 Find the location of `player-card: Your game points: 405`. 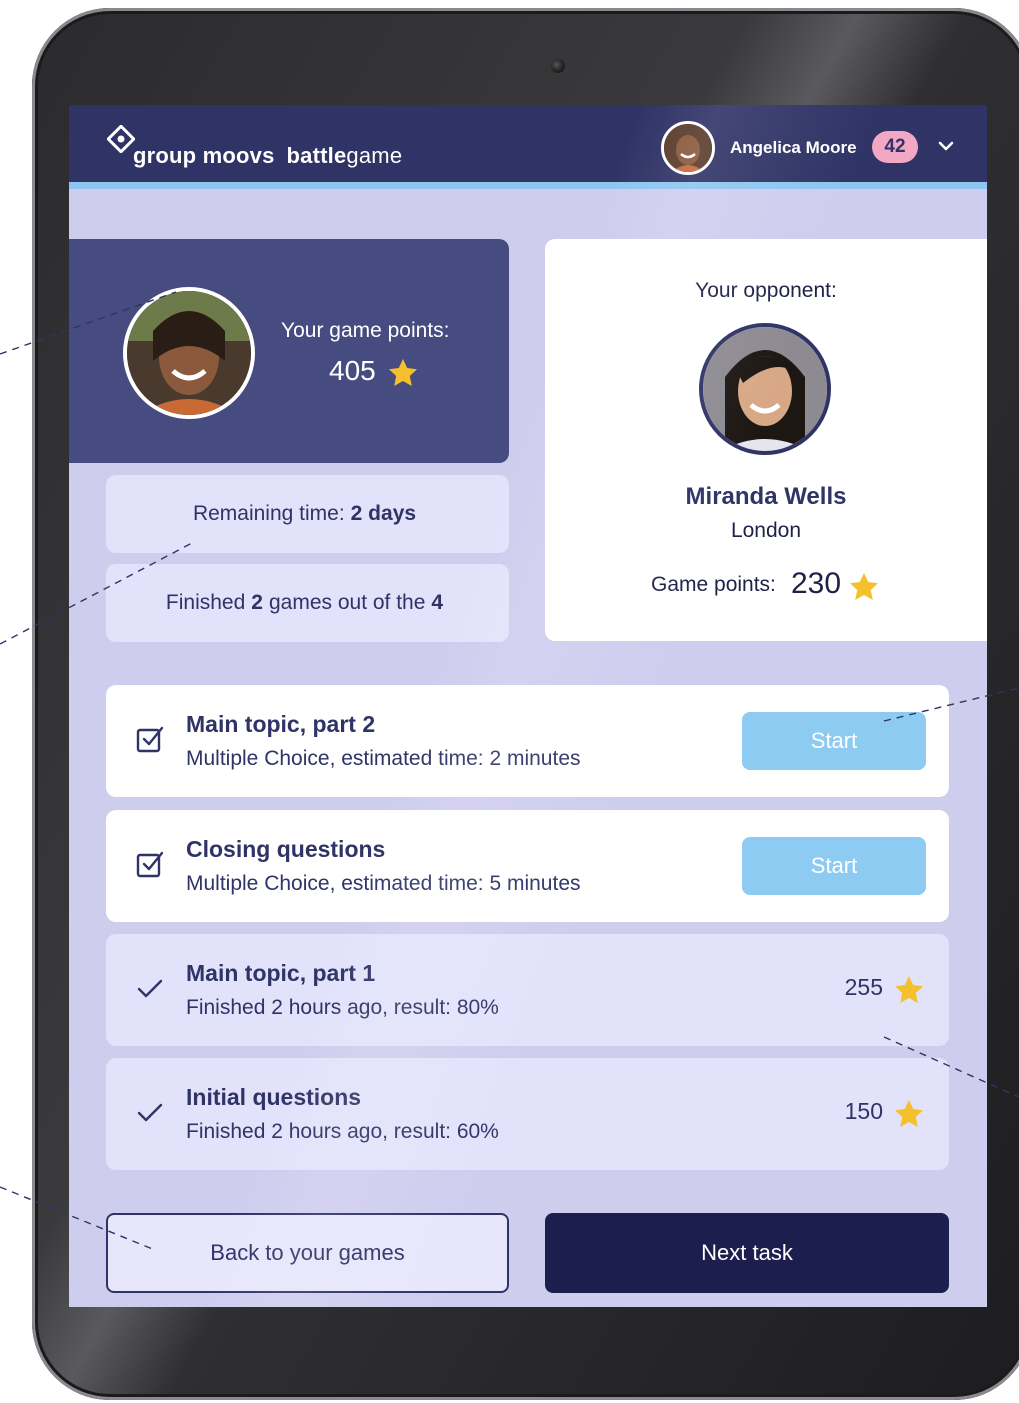

player-card: Your game points: 405 is located at coordinates (289, 351).